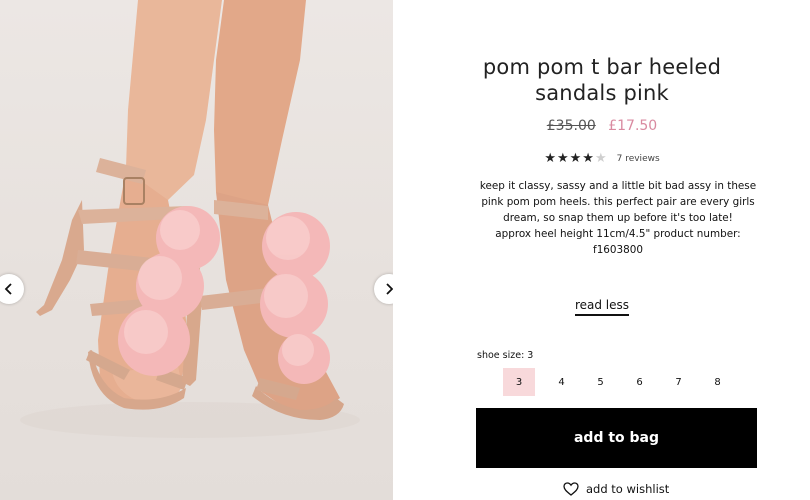  Describe the element at coordinates (602, 67) in the screenshot. I see `product-title-line-1: pom pom t bar heeled` at that location.